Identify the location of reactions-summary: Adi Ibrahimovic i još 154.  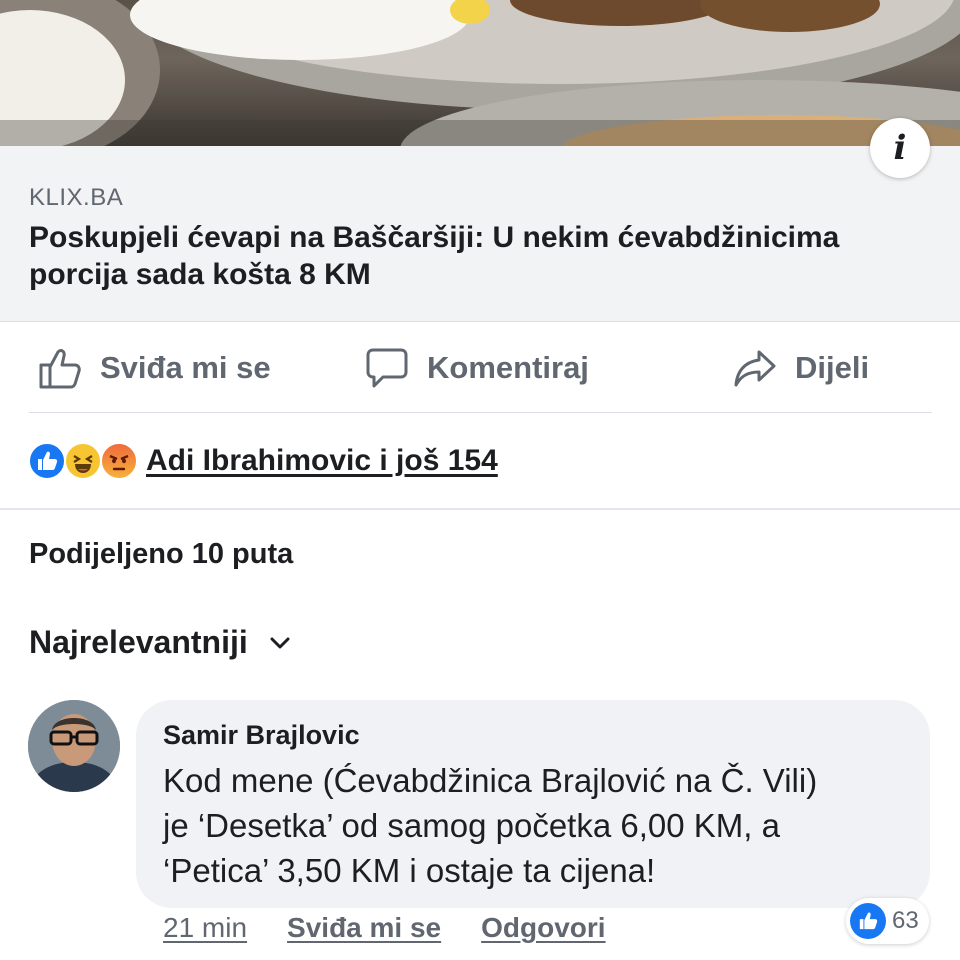
(263, 461).